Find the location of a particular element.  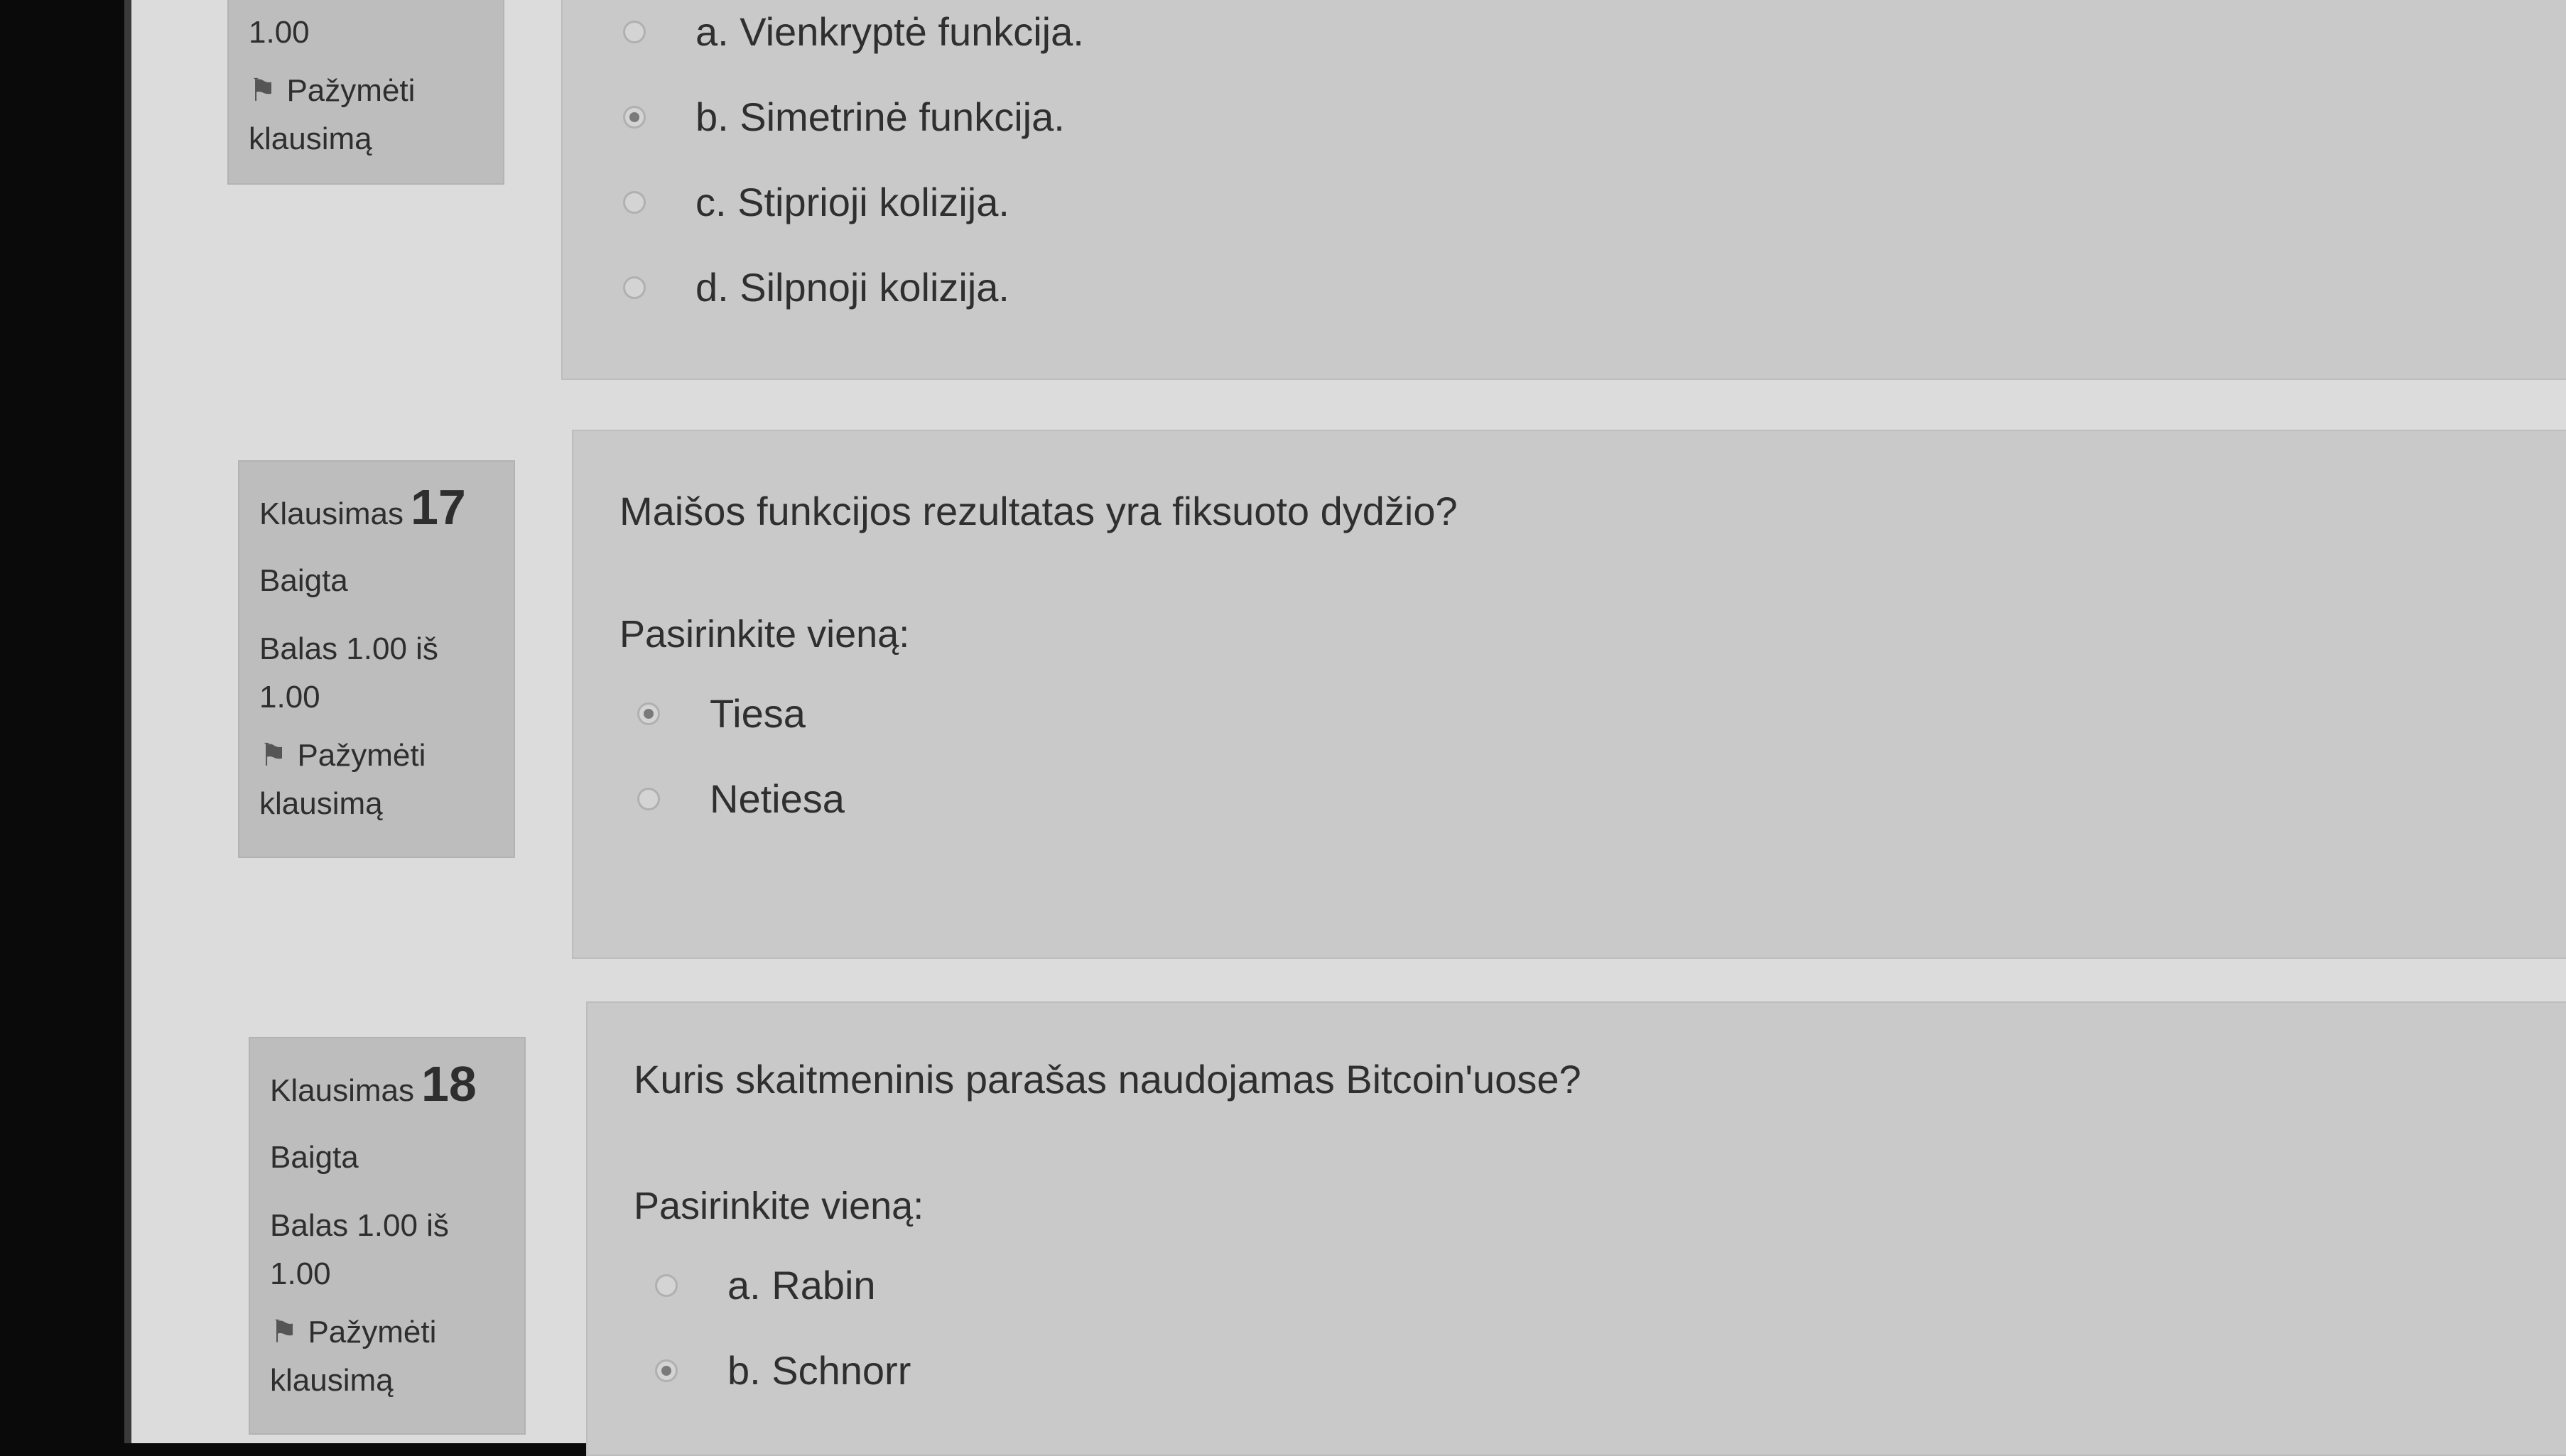

answer-option: a. Rabin is located at coordinates (765, 1285).